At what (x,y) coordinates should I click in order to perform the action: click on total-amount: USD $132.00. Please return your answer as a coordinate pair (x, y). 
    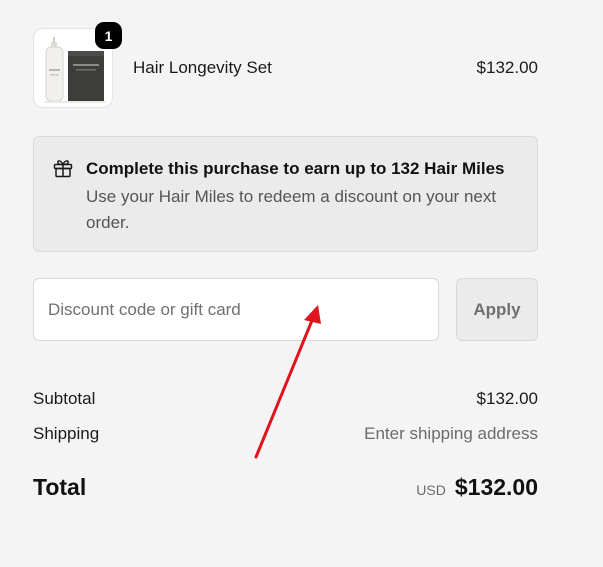
    Looking at the image, I should click on (477, 487).